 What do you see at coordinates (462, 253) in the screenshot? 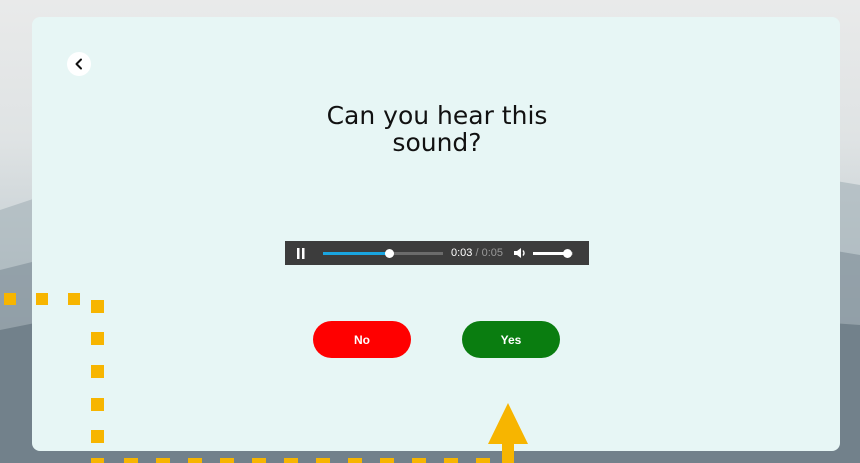
I see `current-time: 0:03` at bounding box center [462, 253].